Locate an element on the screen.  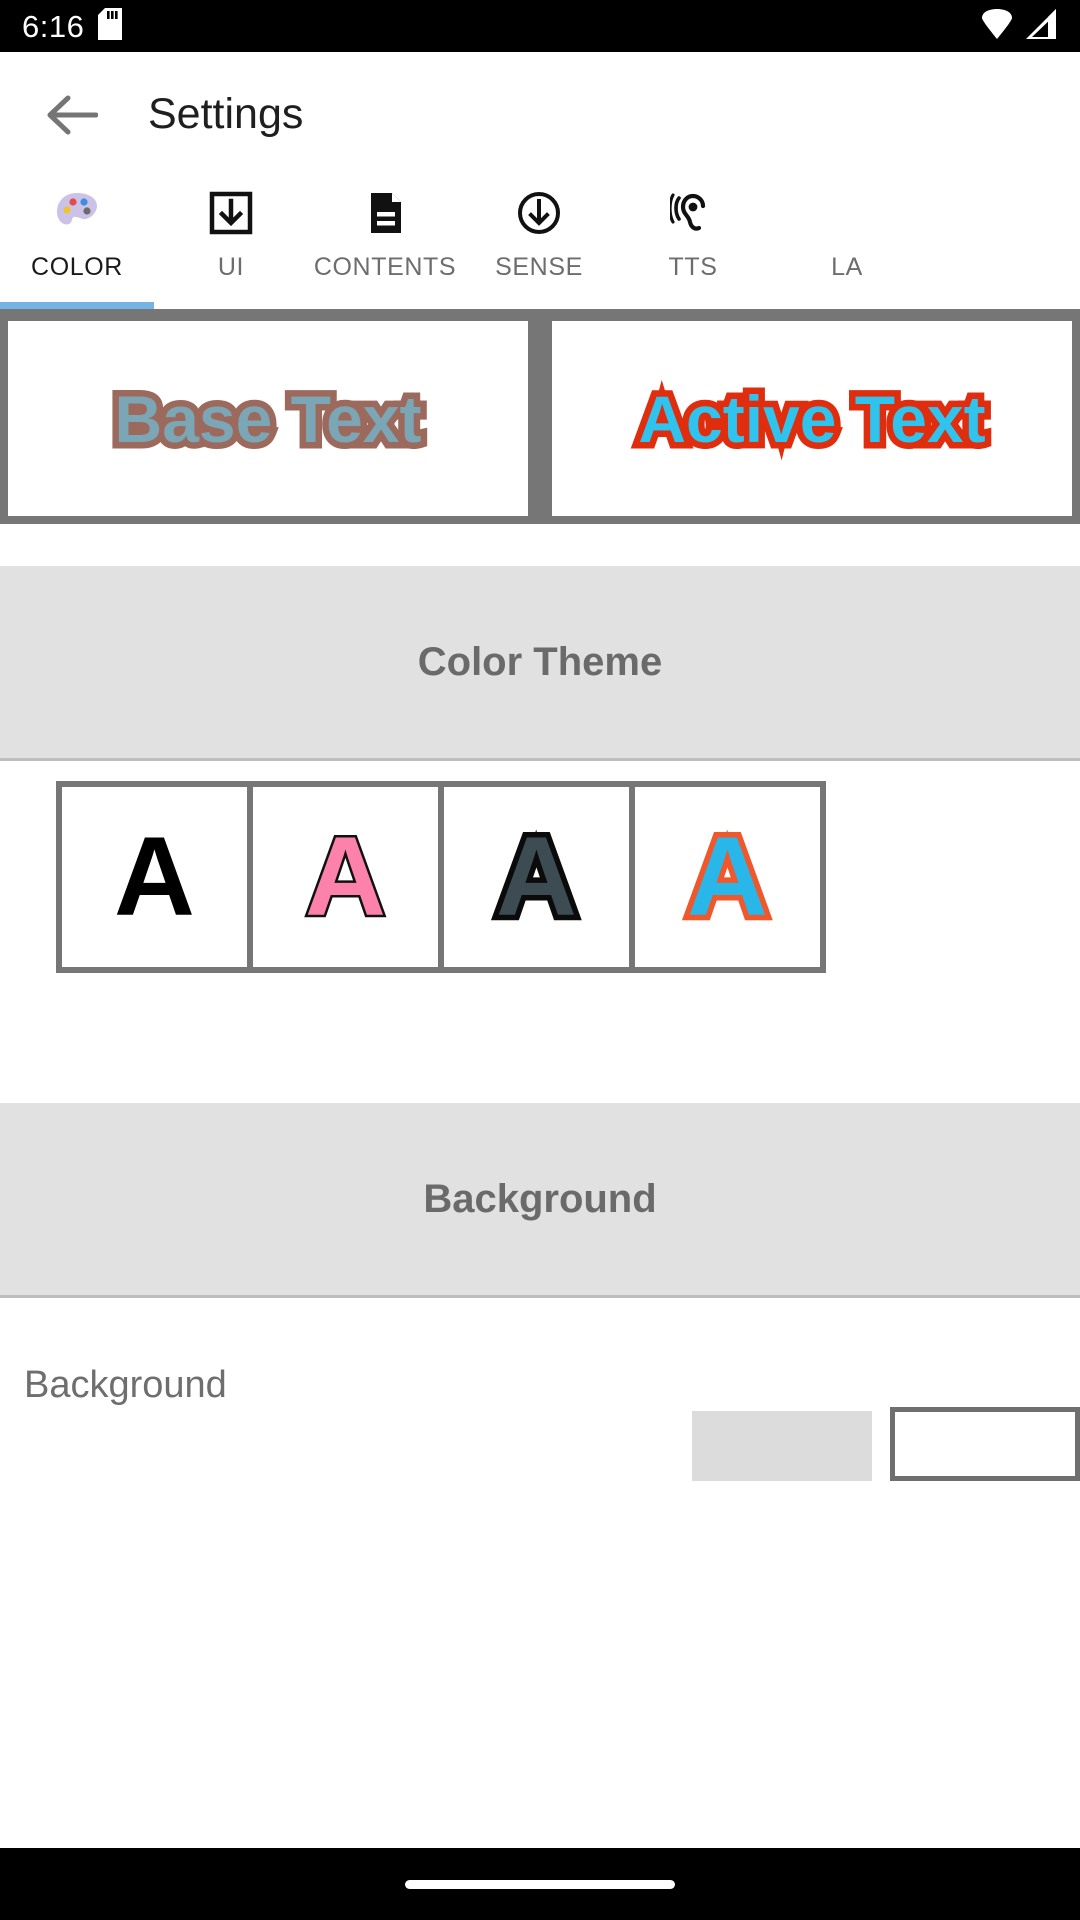
circle-arrow-down-icon is located at coordinates (539, 213).